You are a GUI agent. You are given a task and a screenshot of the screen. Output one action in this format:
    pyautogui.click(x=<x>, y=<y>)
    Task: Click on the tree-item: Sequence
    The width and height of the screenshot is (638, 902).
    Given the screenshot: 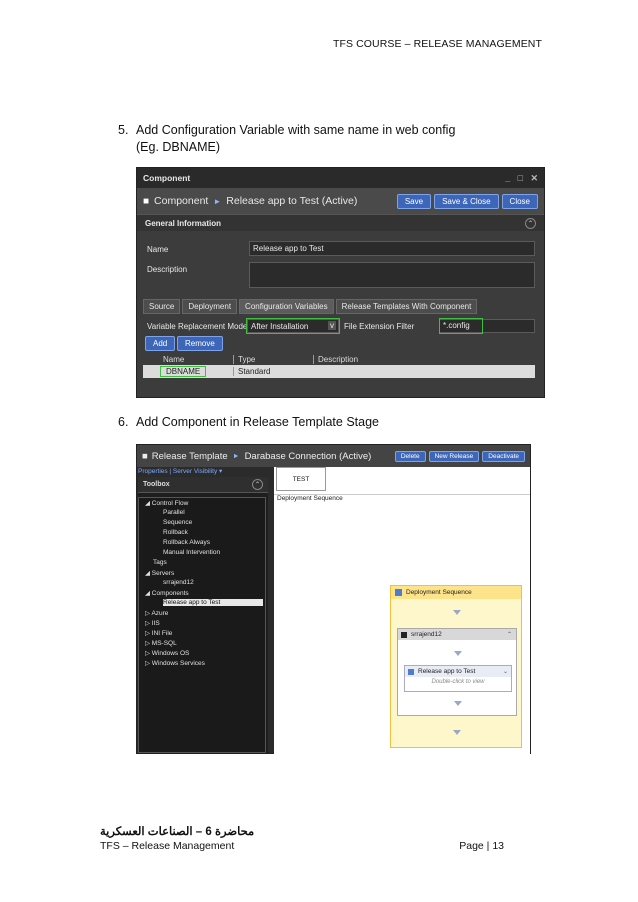 What is the action you would take?
    pyautogui.click(x=177, y=522)
    